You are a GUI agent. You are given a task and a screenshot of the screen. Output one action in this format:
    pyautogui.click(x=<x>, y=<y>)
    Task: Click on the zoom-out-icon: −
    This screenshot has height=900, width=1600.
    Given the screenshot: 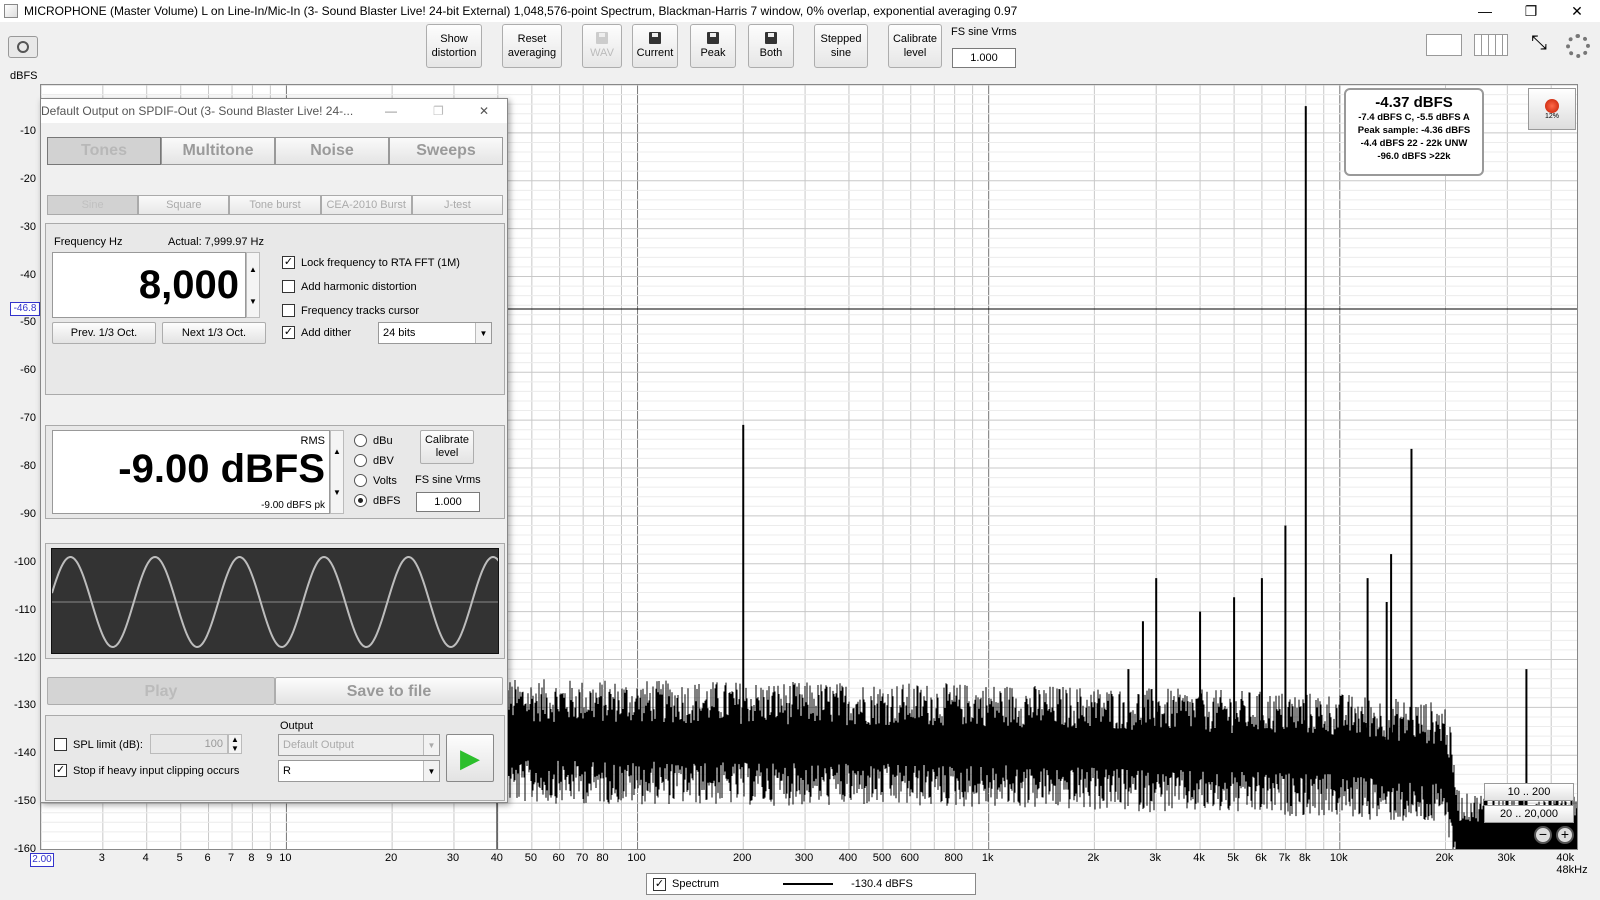 What is the action you would take?
    pyautogui.click(x=1543, y=835)
    